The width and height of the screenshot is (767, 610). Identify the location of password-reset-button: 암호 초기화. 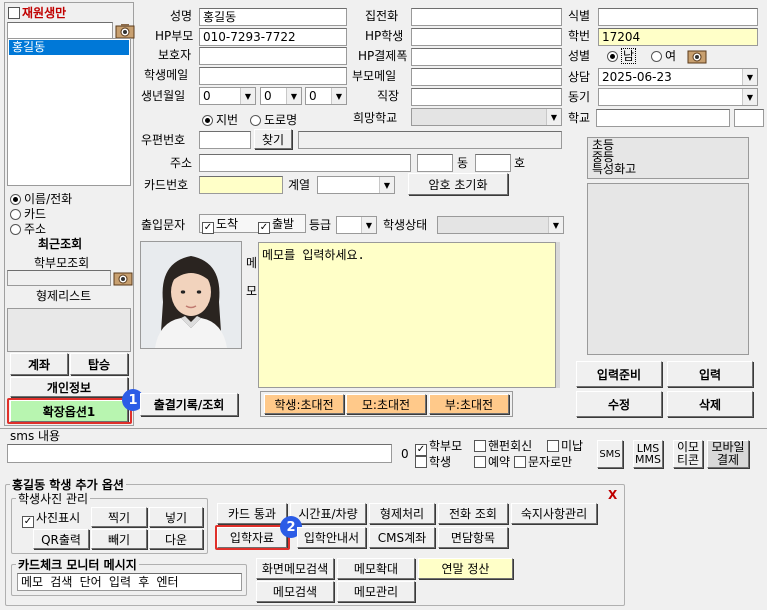
(458, 184).